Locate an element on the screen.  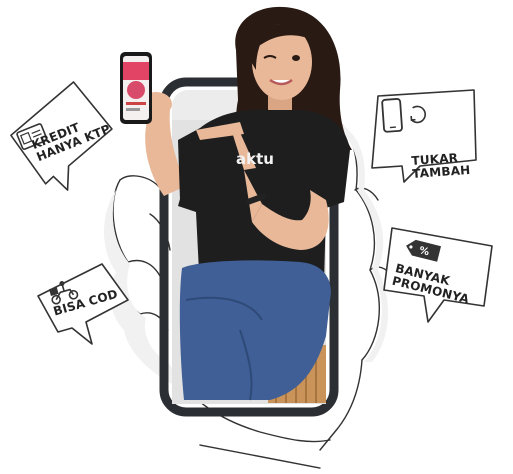
shirt-print-text: aktu is located at coordinates (255, 159).